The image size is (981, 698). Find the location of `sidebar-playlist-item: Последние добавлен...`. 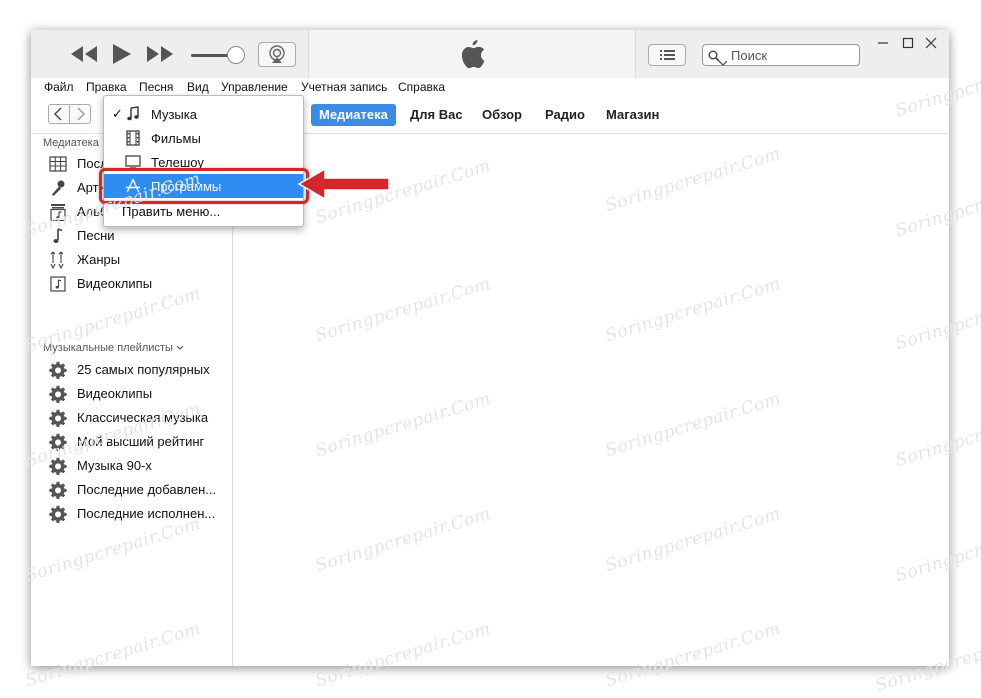

sidebar-playlist-item: Последние добавлен... is located at coordinates (137, 490).